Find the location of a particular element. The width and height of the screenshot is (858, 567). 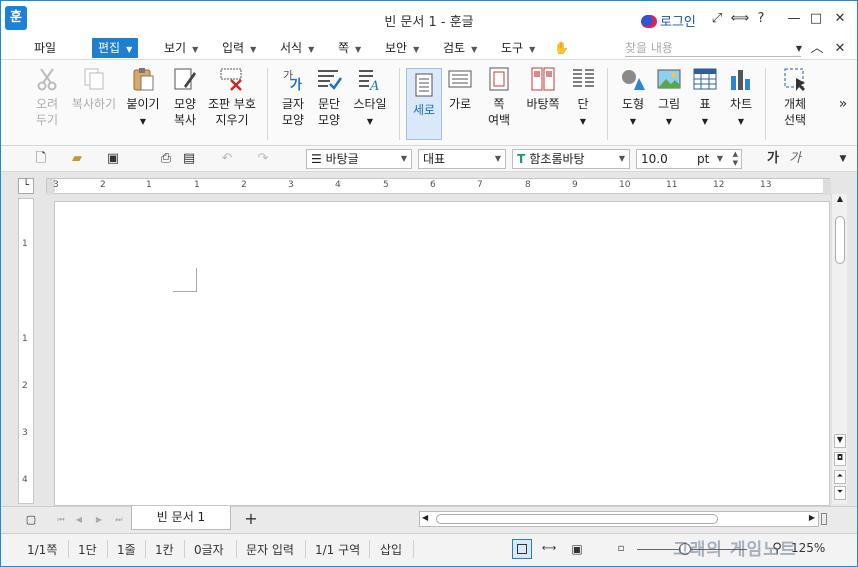

next-tab-icon: ▶ is located at coordinates (99, 520).